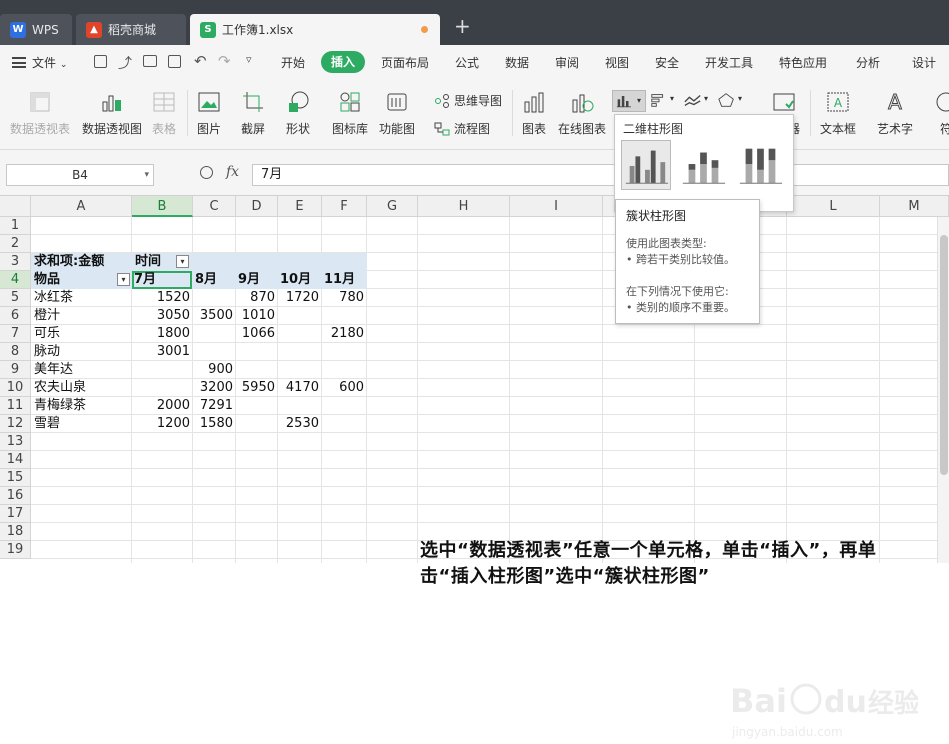 The image size is (949, 744). I want to click on pivot-value-cell: 1520, so click(161, 298).